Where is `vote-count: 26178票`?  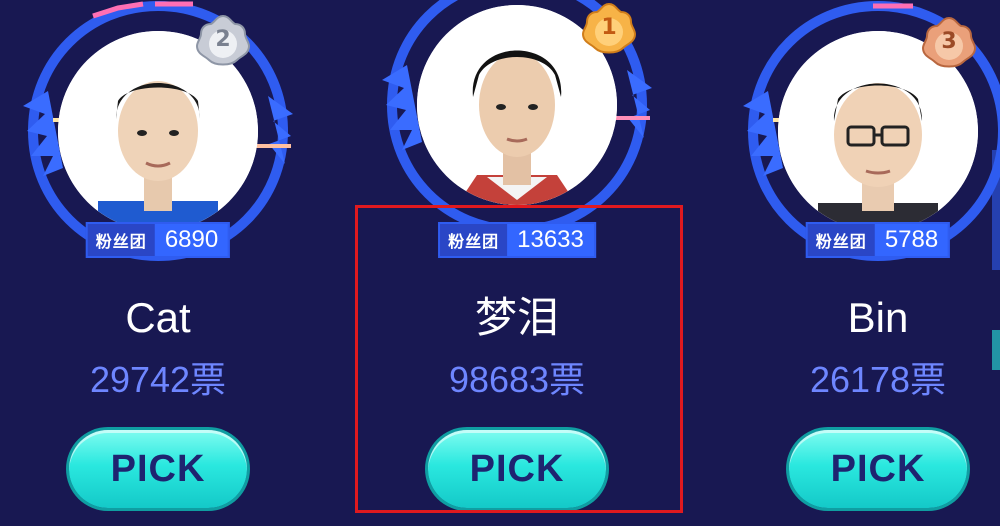 vote-count: 26178票 is located at coordinates (878, 379).